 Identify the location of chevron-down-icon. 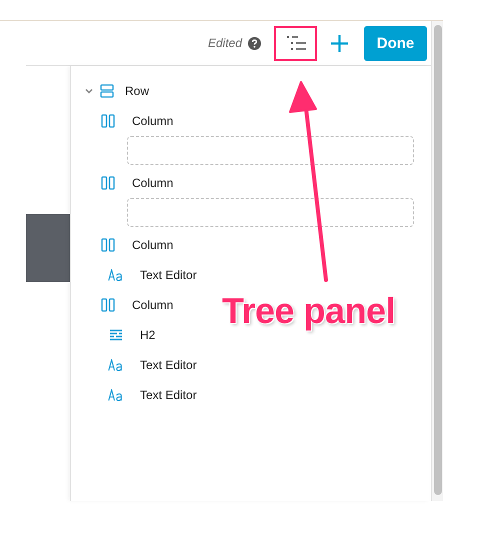
(89, 91).